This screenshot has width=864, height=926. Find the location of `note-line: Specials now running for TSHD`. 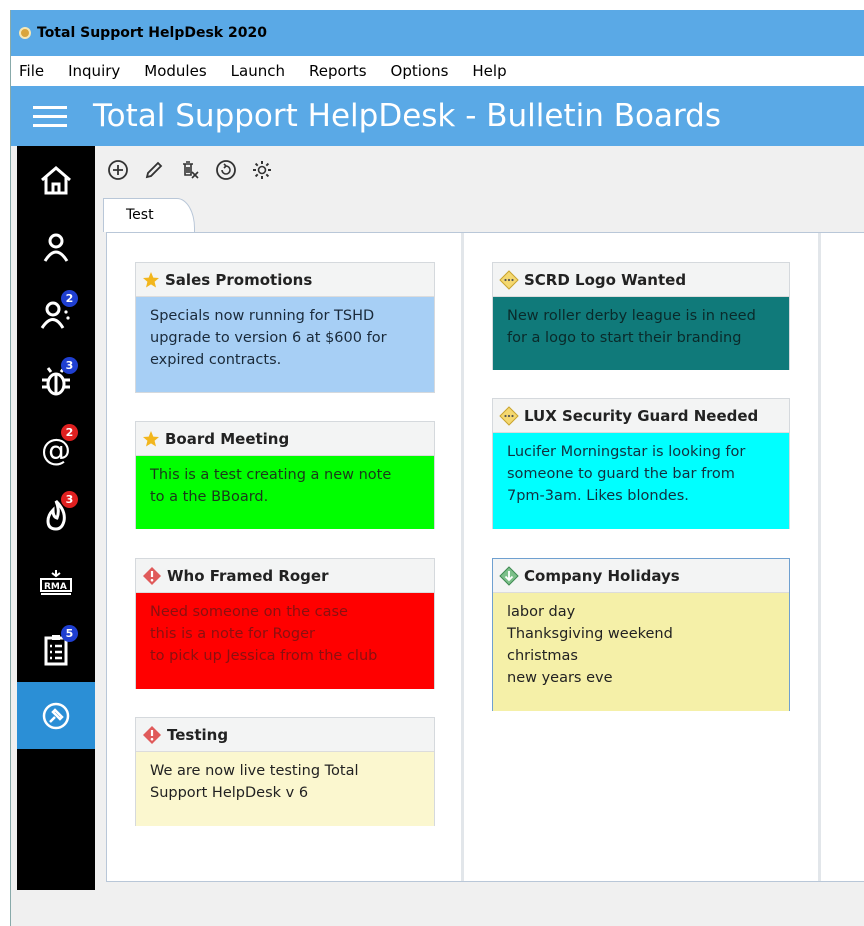

note-line: Specials now running for TSHD is located at coordinates (262, 316).